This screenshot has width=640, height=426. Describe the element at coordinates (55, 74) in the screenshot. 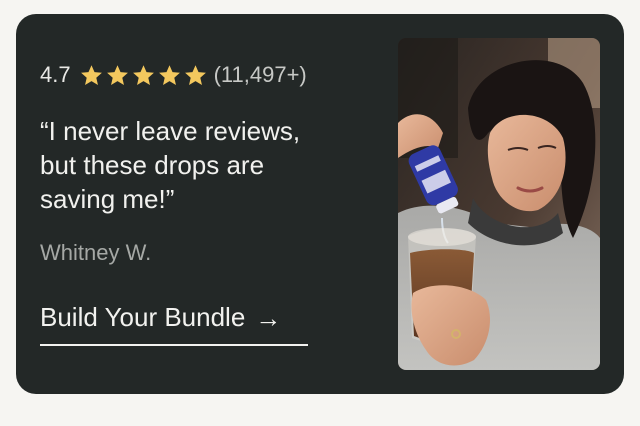

I see `rating-value: 4.7` at that location.